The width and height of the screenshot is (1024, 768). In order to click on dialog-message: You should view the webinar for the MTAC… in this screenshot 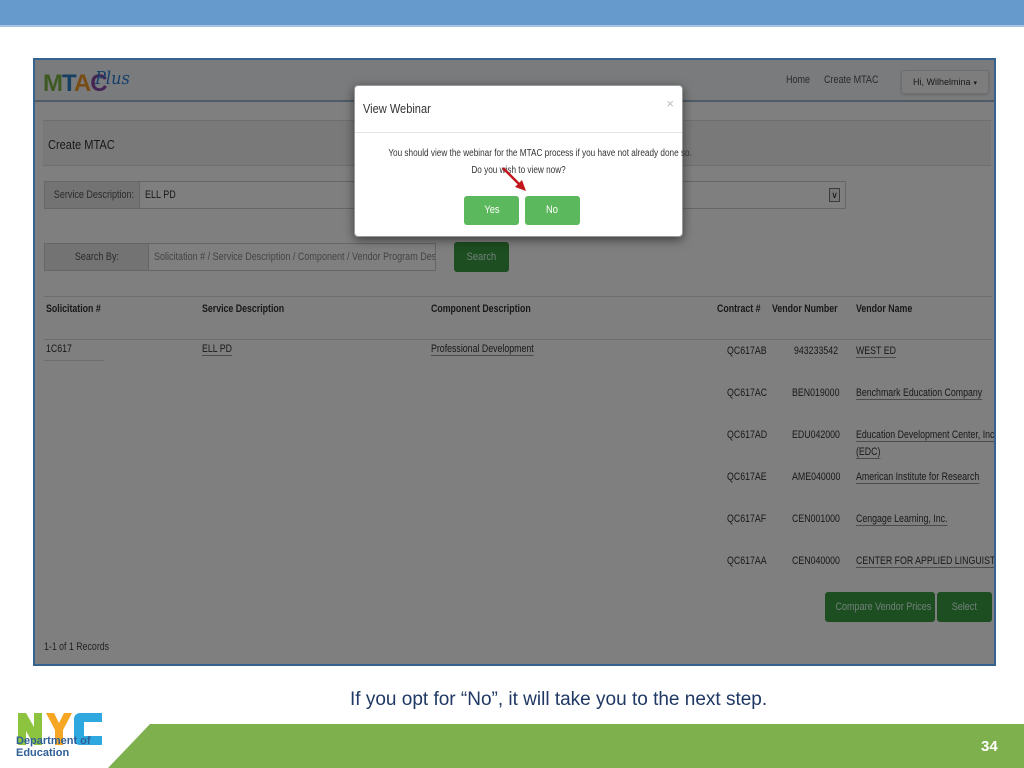, I will do `click(540, 153)`.